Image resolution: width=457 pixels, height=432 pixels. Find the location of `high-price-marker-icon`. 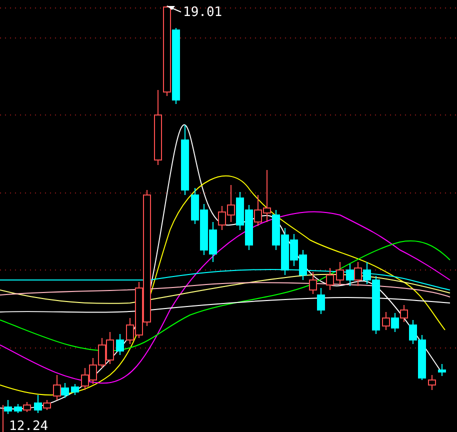

high-price-marker-icon is located at coordinates (174, 9).